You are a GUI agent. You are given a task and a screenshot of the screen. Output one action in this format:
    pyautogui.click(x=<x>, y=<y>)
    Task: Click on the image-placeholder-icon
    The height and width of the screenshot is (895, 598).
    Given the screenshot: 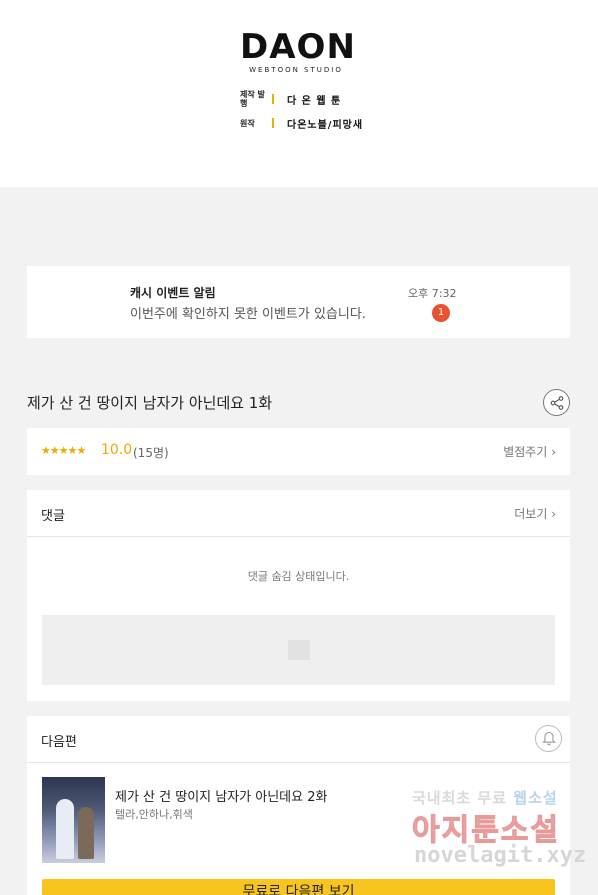 What is the action you would take?
    pyautogui.click(x=299, y=650)
    